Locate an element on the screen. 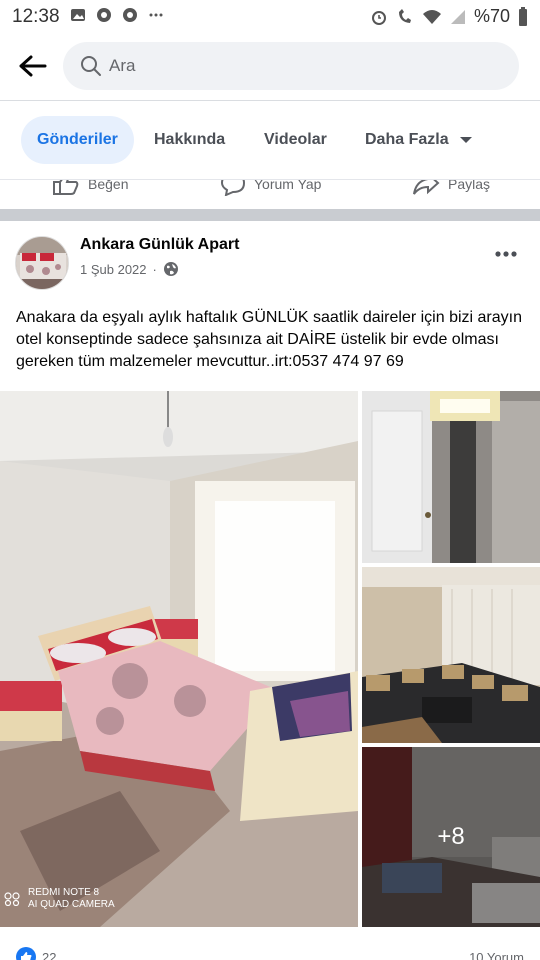 The height and width of the screenshot is (960, 540). search-box is located at coordinates (291, 66).